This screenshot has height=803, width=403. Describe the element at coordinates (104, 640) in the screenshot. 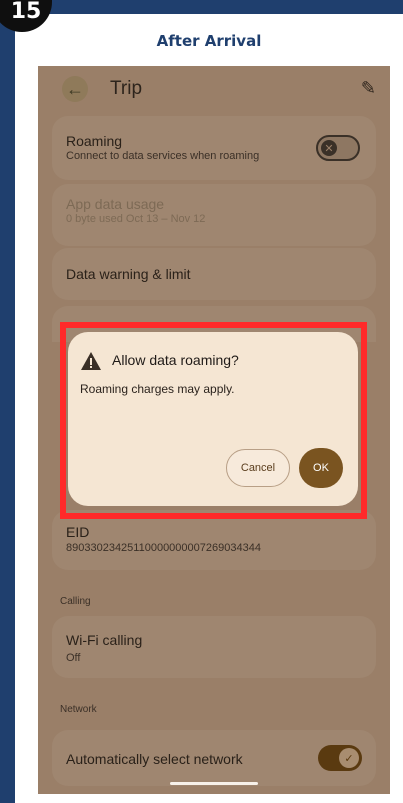

I see `wifi-calling-label: Wi-Fi calling` at that location.